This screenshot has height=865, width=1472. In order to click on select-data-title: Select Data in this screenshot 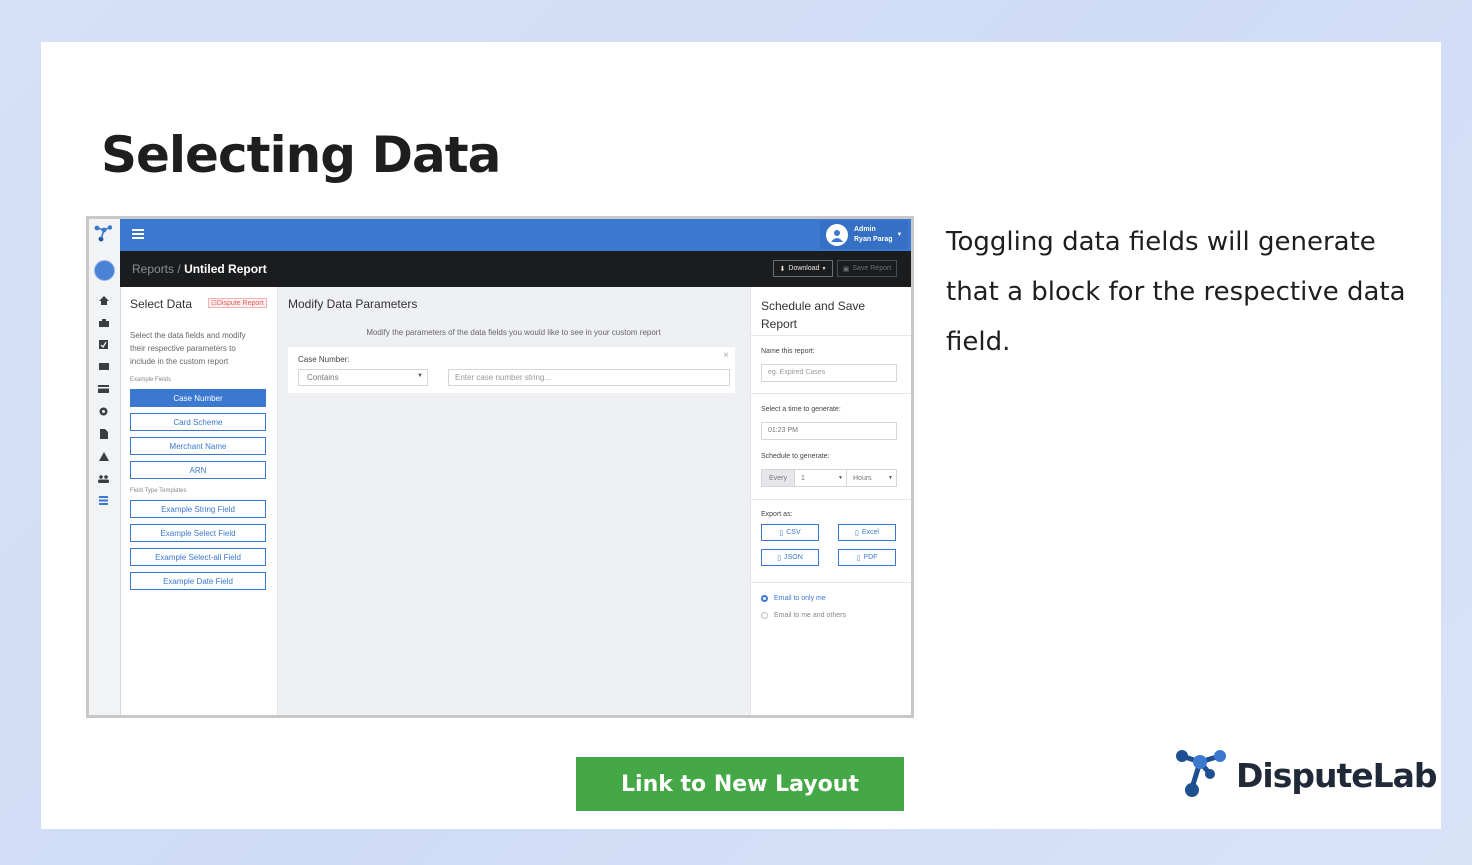, I will do `click(161, 304)`.